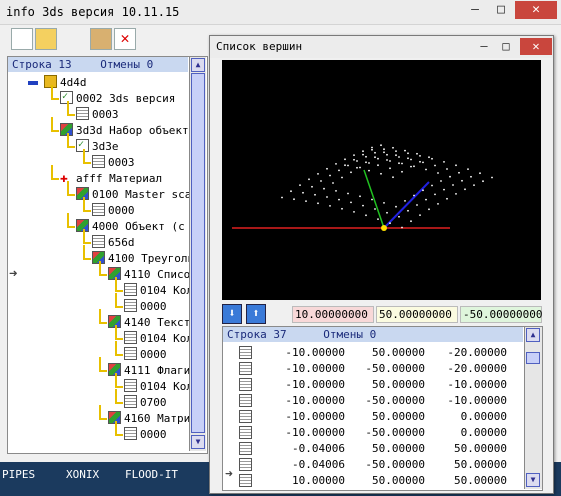 Image resolution: width=561 pixels, height=496 pixels. What do you see at coordinates (506, 46) in the screenshot?
I see `vertex-maximize-button: □` at bounding box center [506, 46].